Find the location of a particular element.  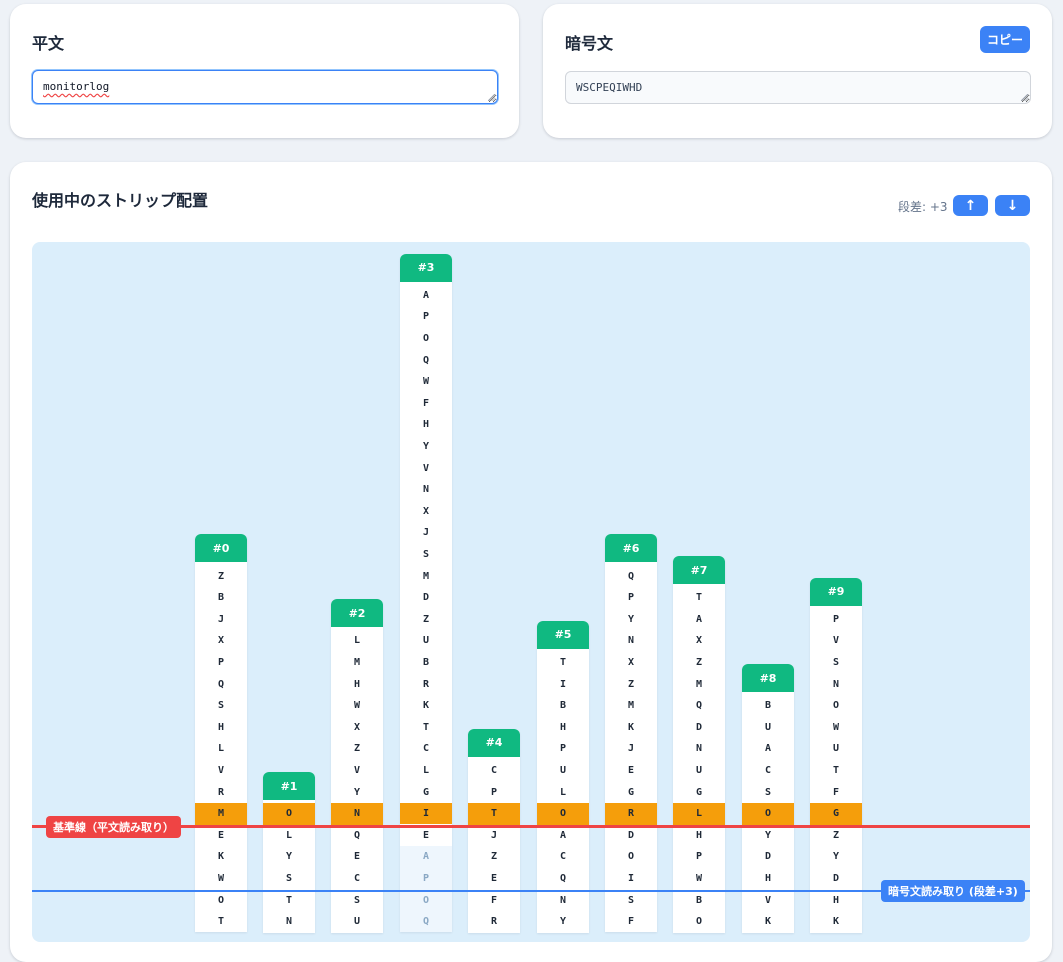

strip-2: #2 L M H W X Z V Y N Q E C S U is located at coordinates (357, 766).